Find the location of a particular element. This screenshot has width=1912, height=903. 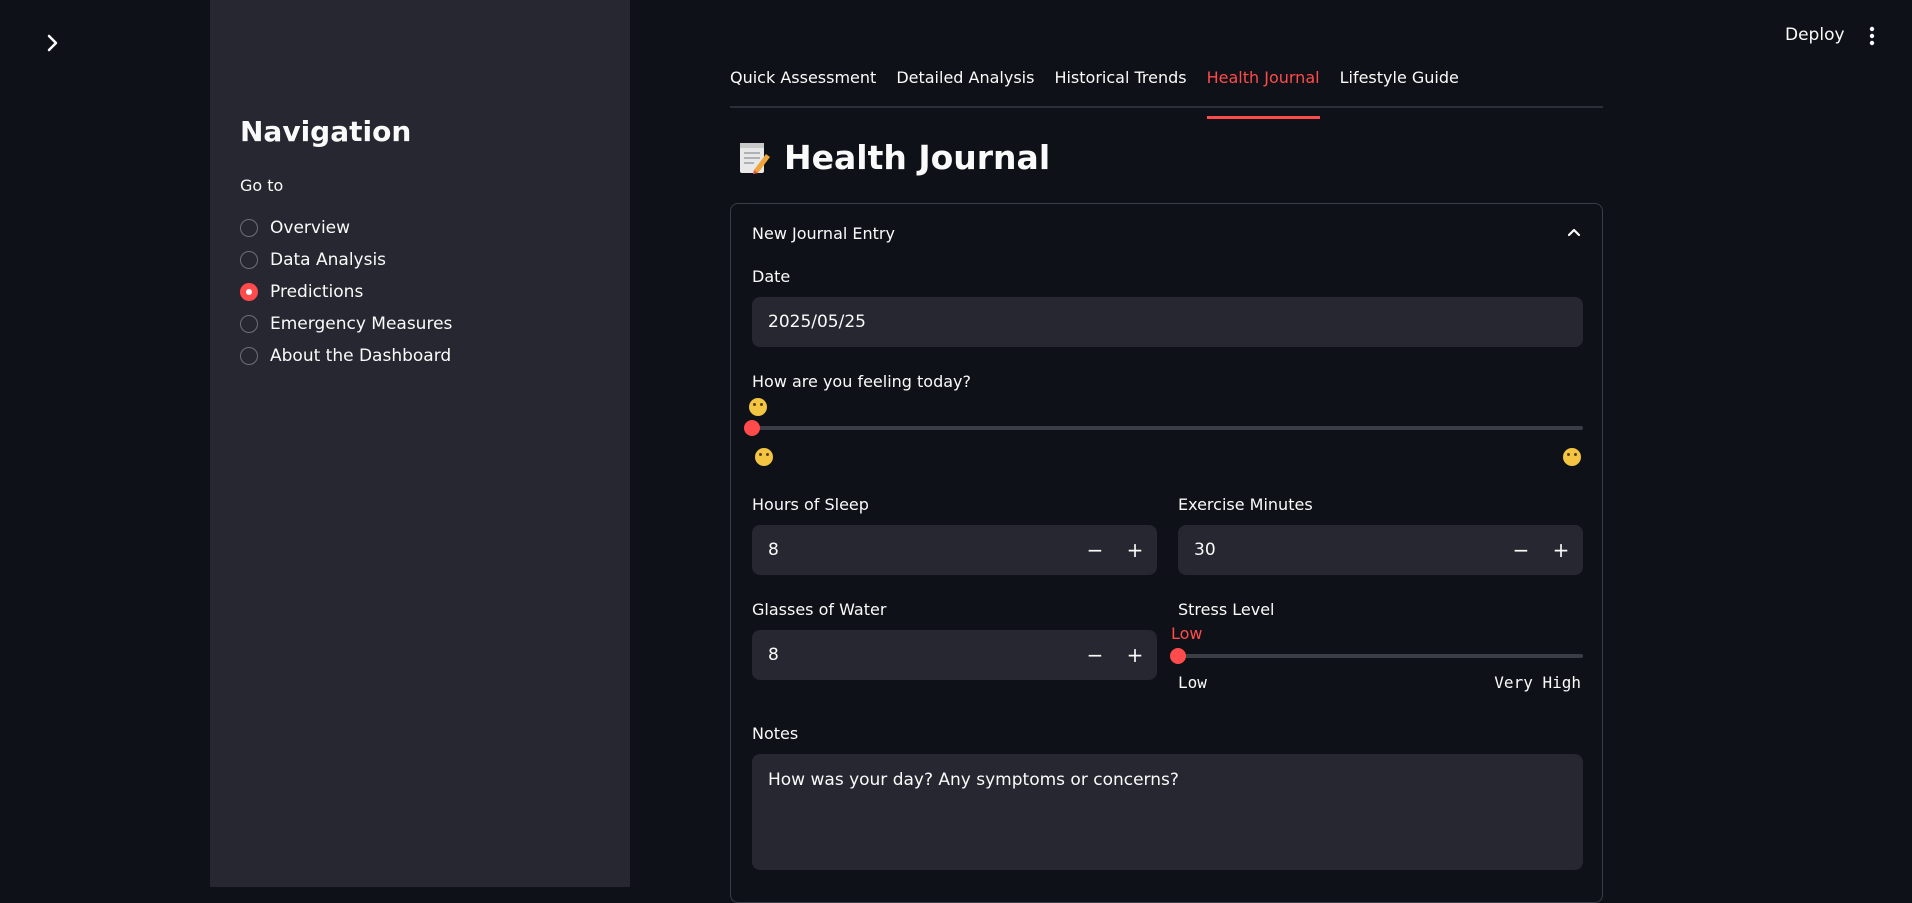

chevron-right-icon is located at coordinates (52, 43).